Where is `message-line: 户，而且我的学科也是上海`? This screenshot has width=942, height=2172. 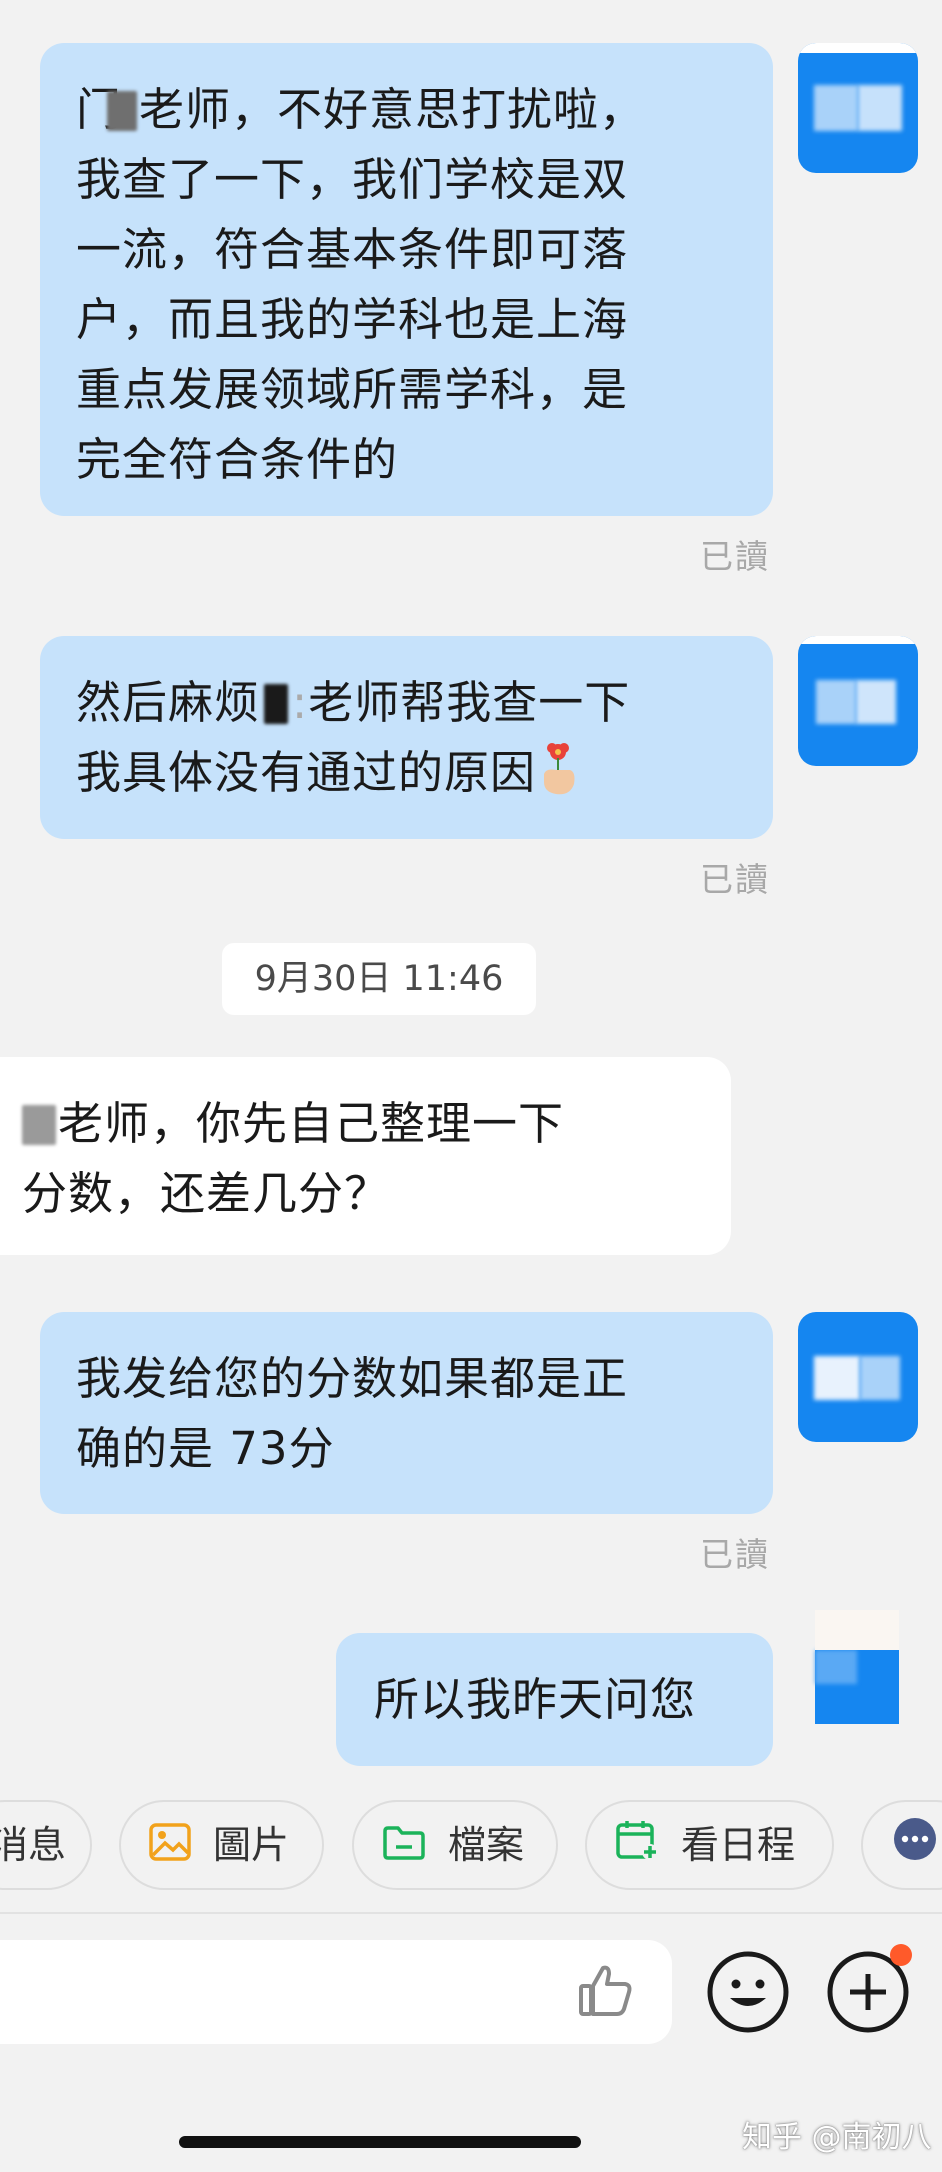
message-line: 户，而且我的学科也是上海 is located at coordinates (352, 319).